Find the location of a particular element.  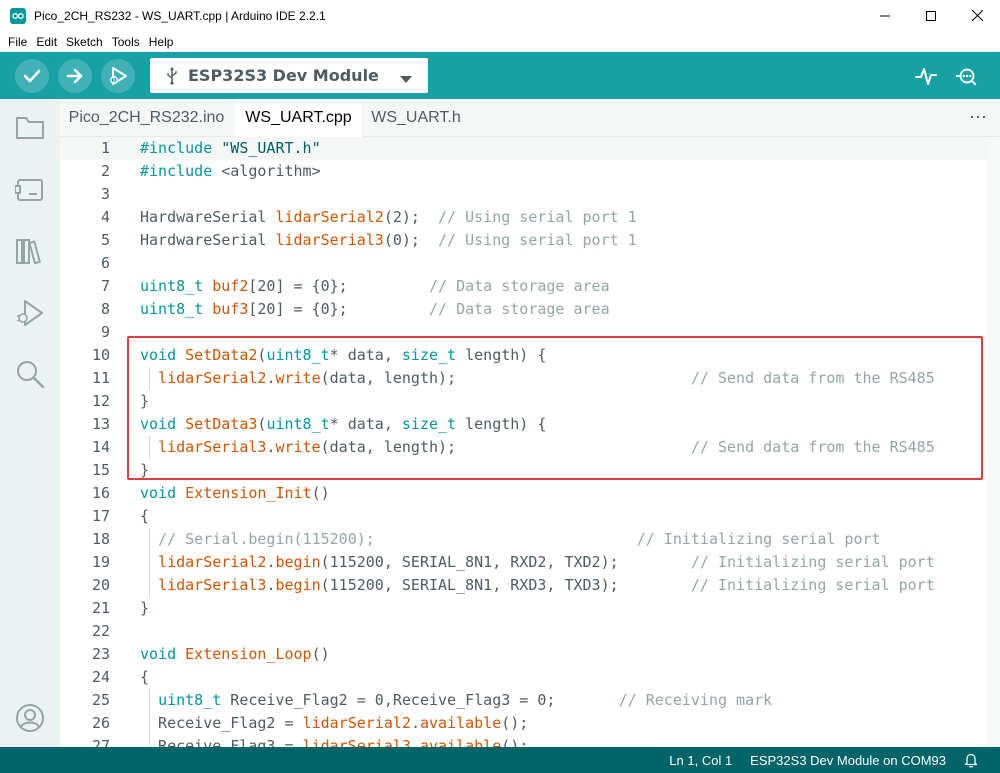

sketchbook-button is located at coordinates (30, 127).